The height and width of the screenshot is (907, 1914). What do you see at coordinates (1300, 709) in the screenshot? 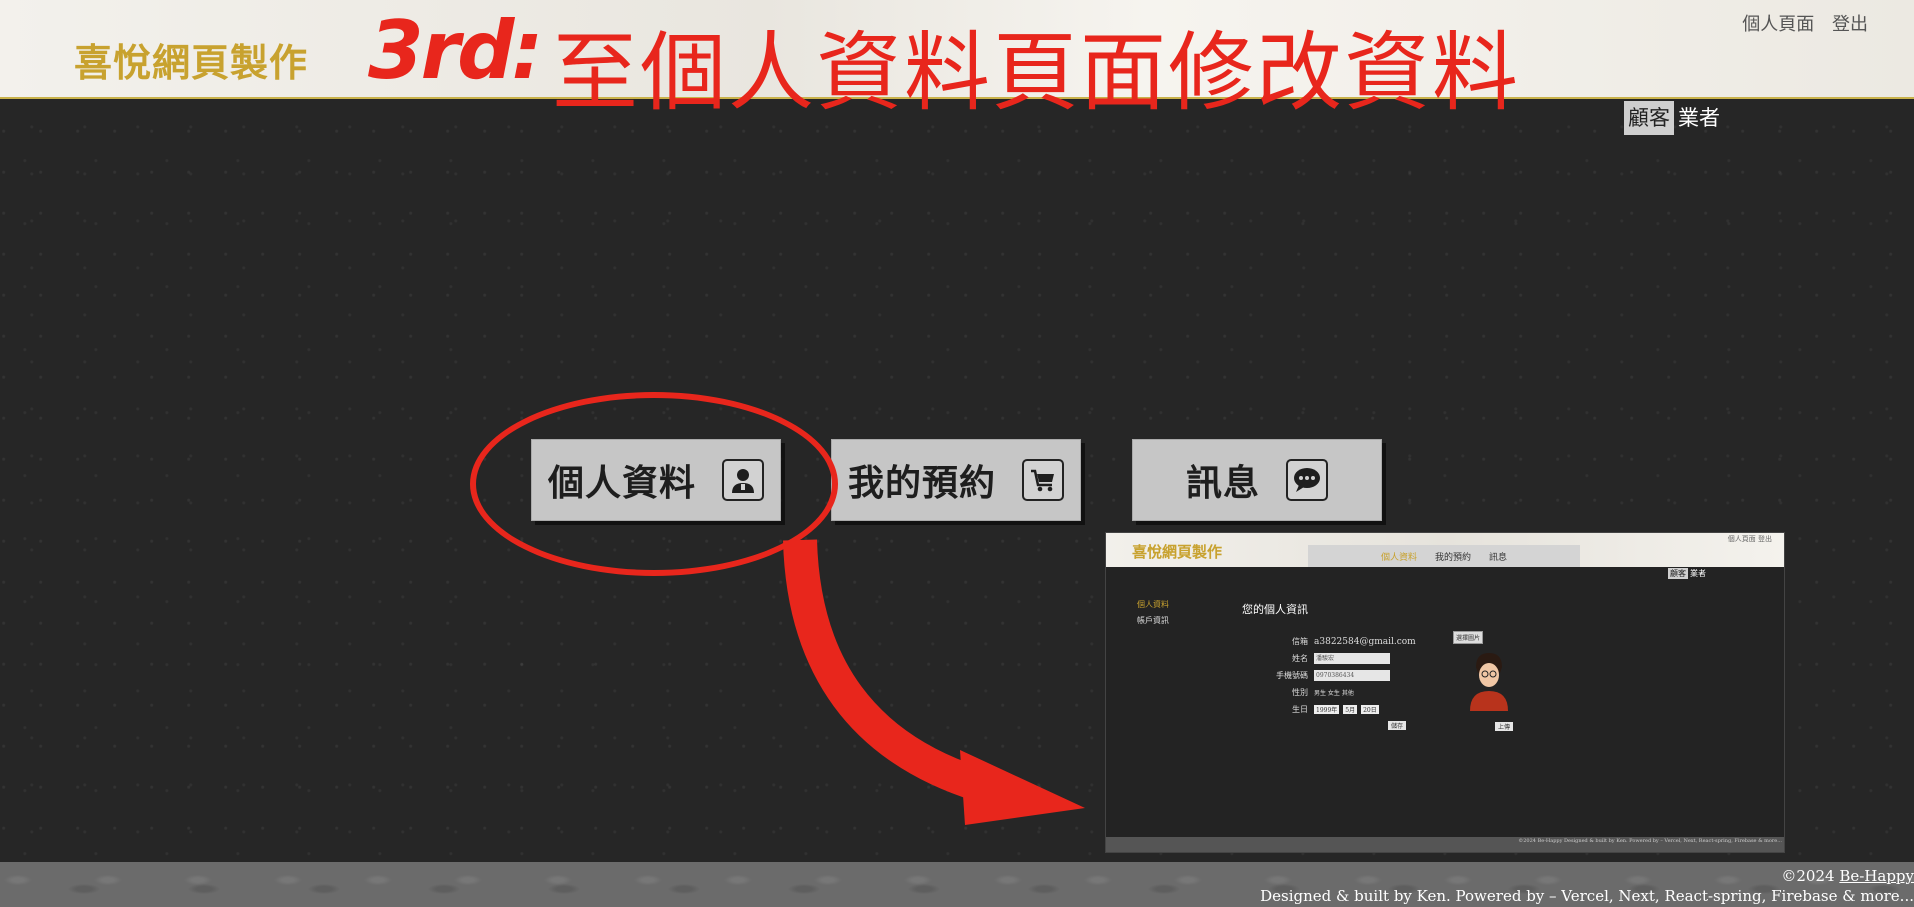
I see `preview-birthday-label: 生日` at bounding box center [1300, 709].